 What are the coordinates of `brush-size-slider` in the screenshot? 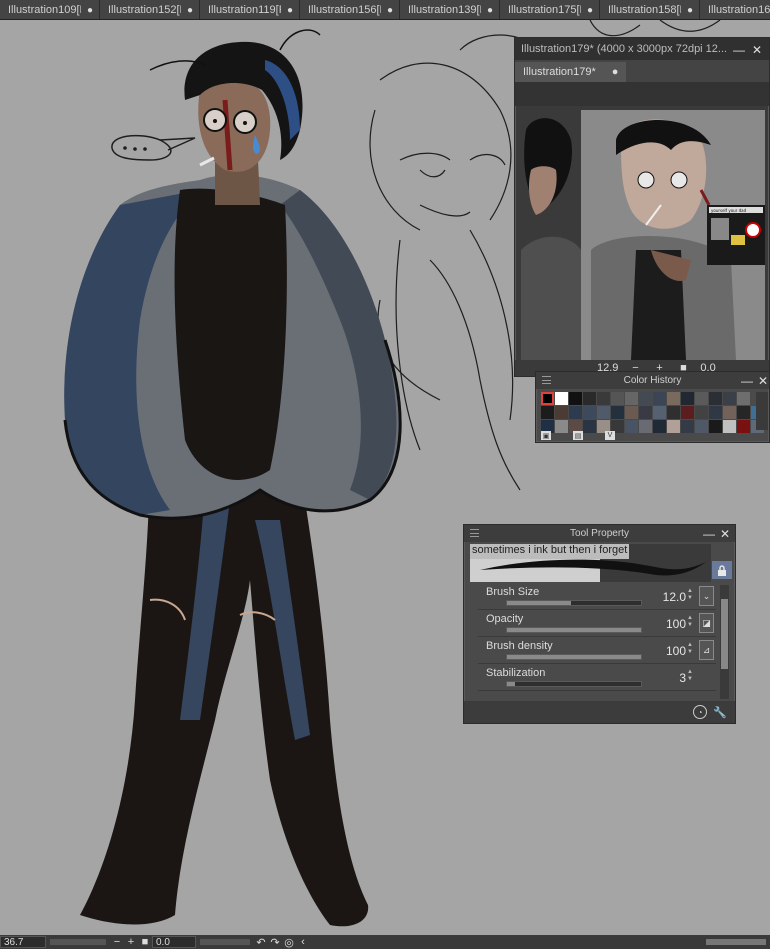 It's located at (574, 603).